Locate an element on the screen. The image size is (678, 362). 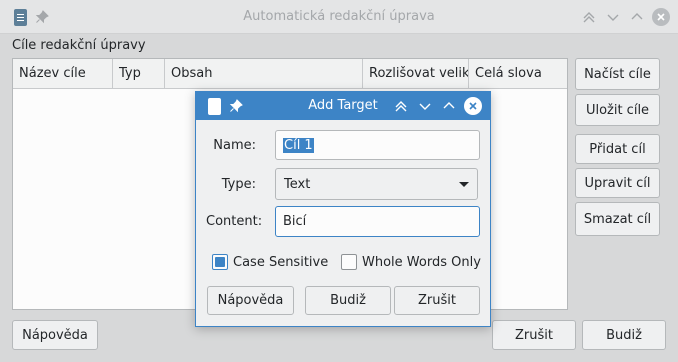
dialog-close-icon is located at coordinates (473, 106).